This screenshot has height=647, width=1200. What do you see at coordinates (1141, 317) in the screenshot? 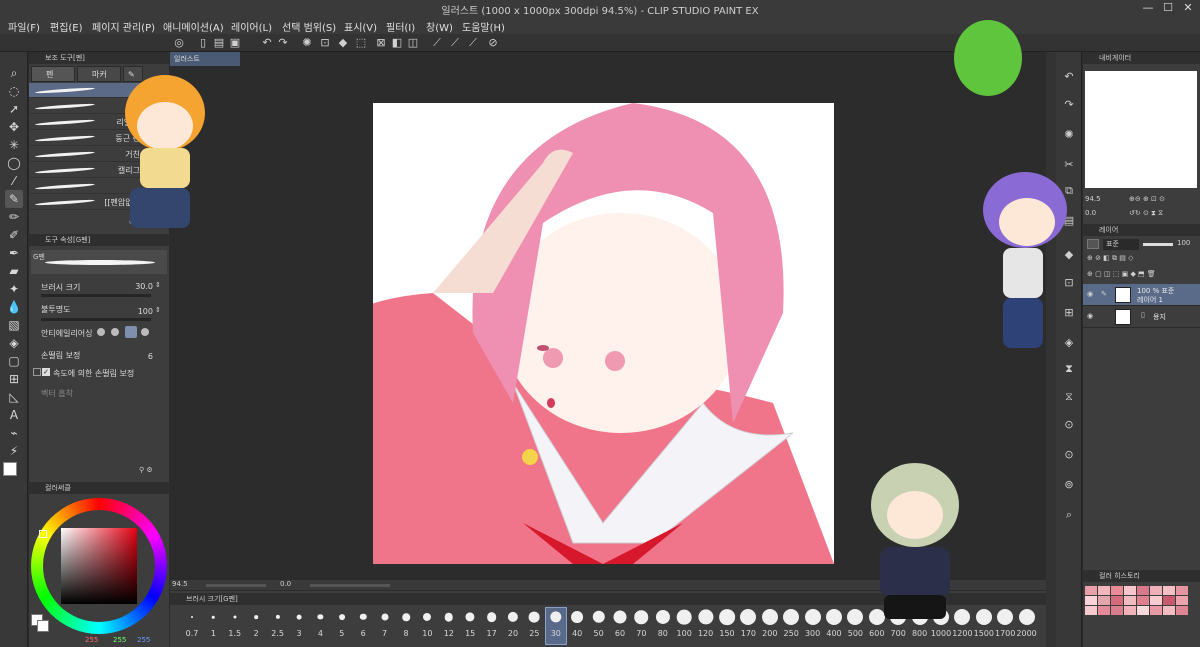
I see `layer-row: ◉ ▯ 용지` at bounding box center [1141, 317].